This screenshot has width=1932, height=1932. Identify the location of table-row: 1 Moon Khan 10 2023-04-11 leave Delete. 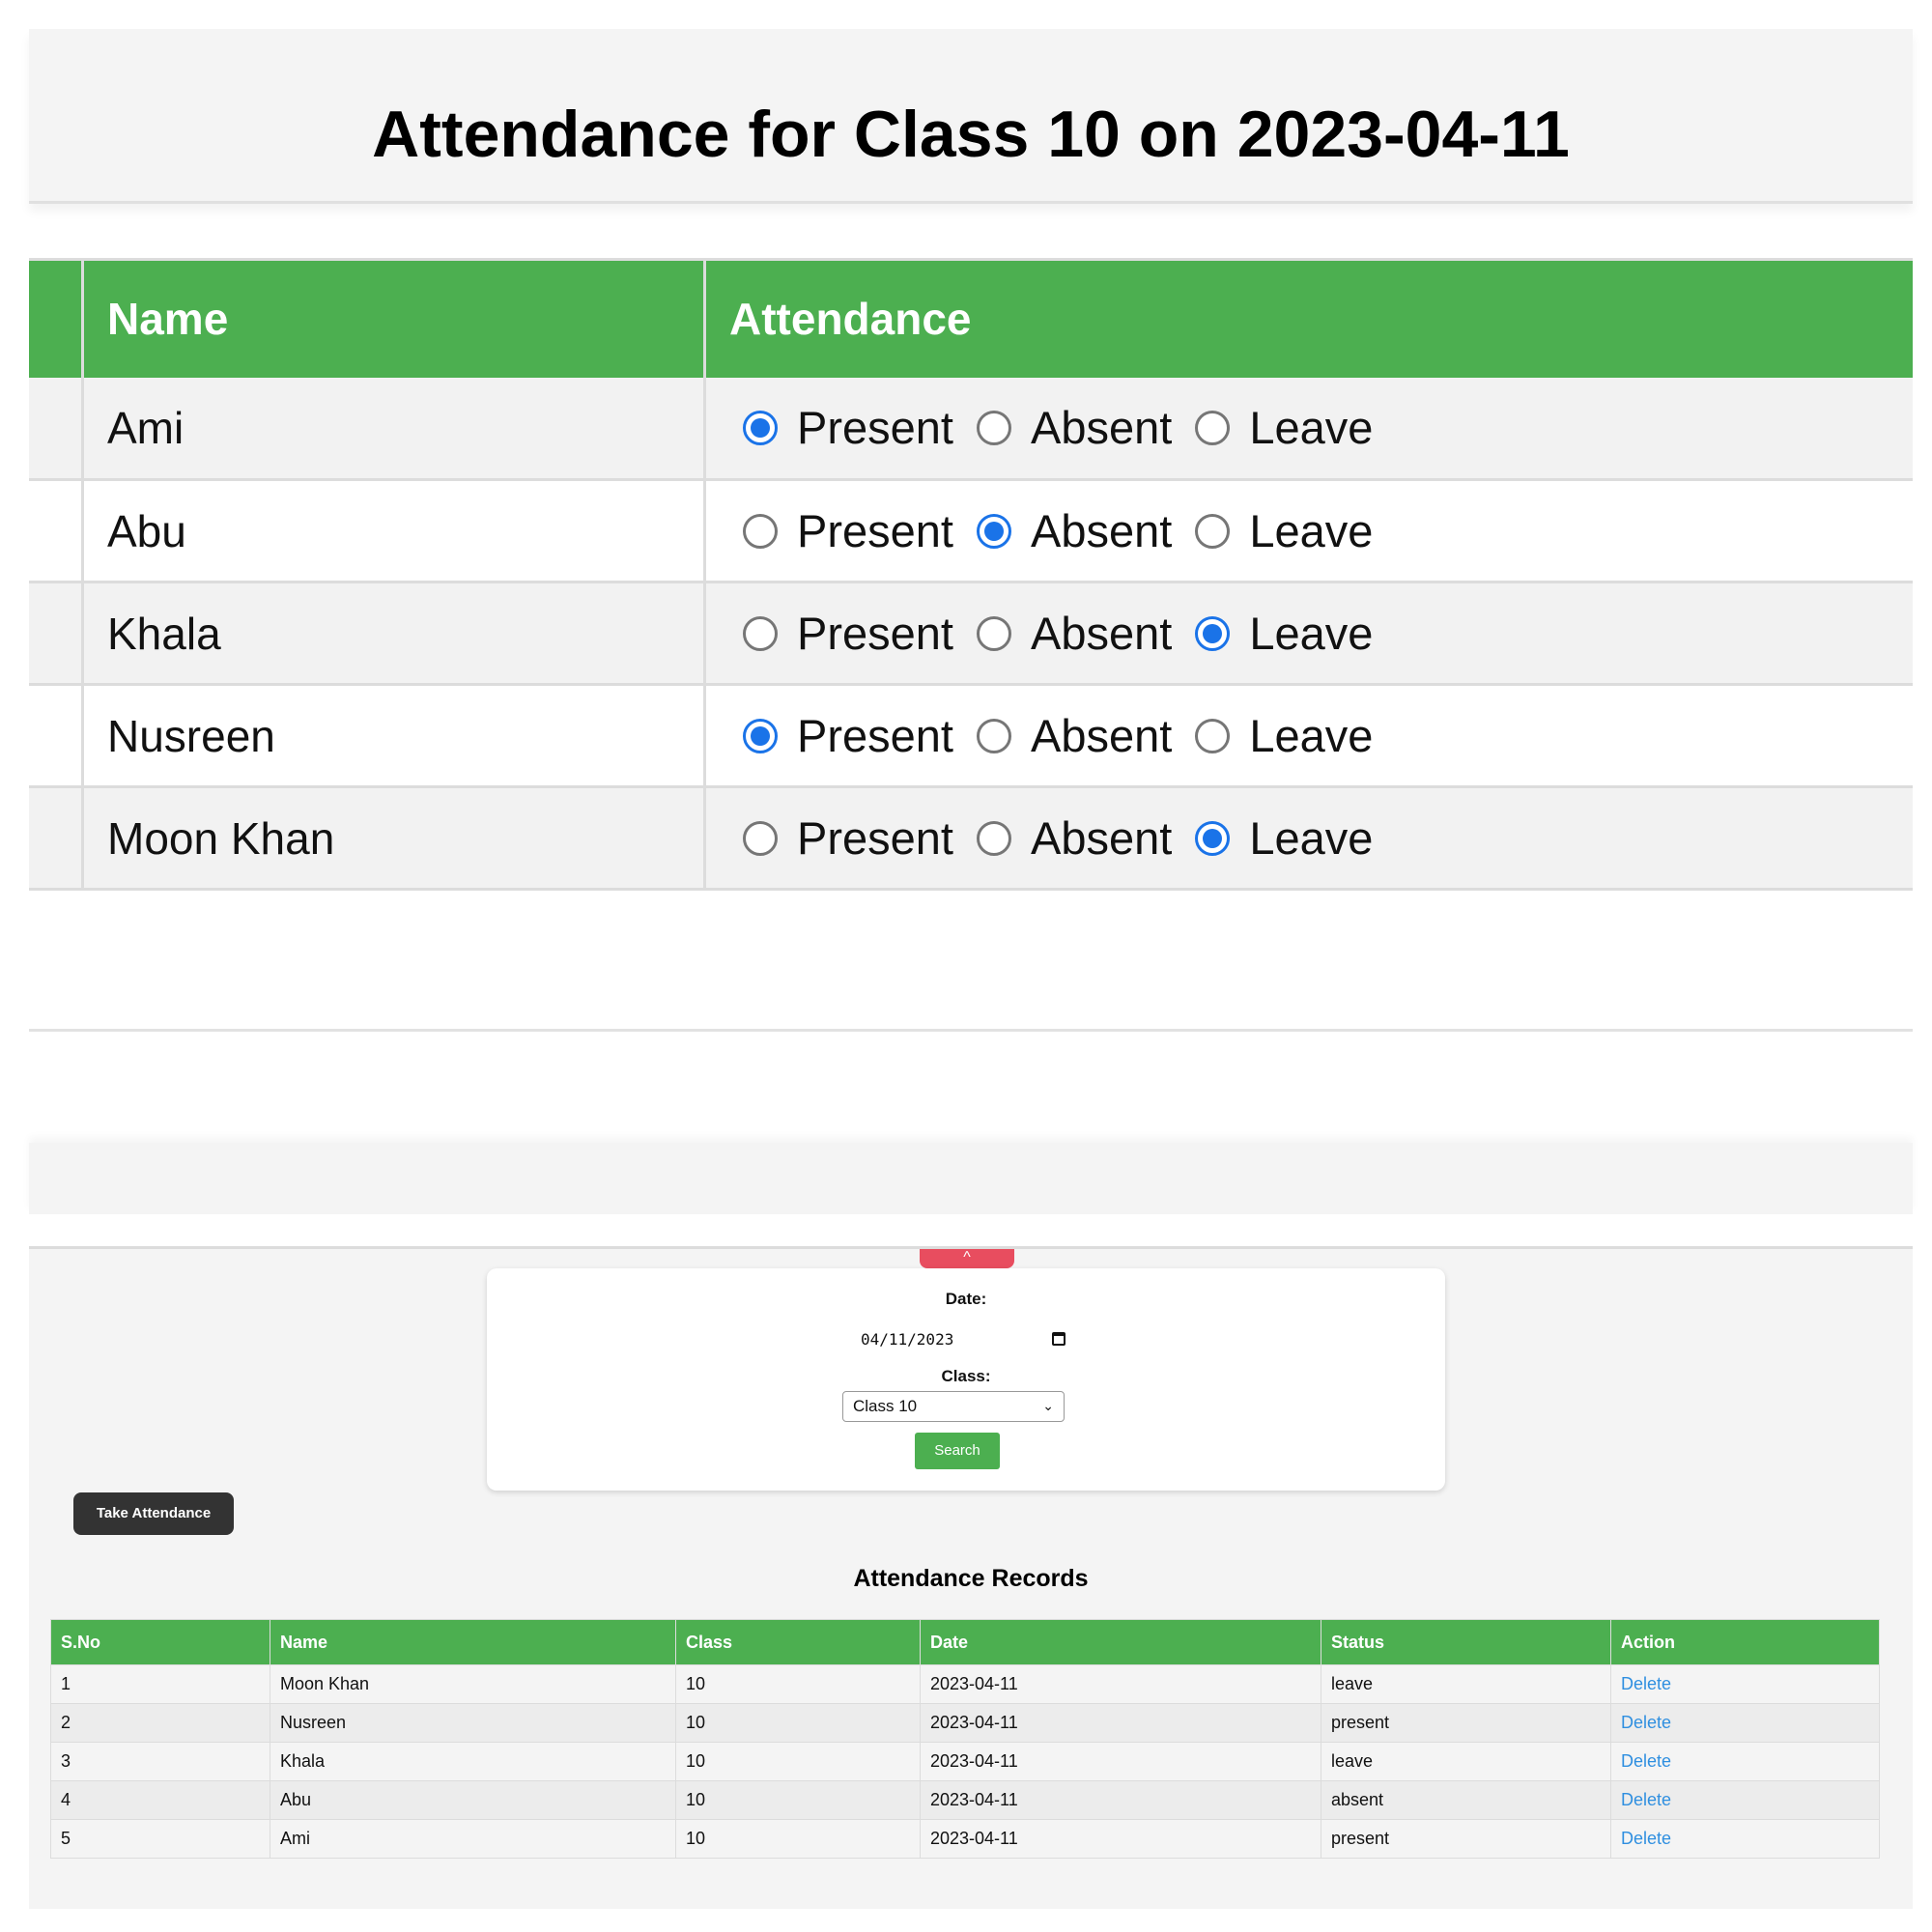
(965, 1684).